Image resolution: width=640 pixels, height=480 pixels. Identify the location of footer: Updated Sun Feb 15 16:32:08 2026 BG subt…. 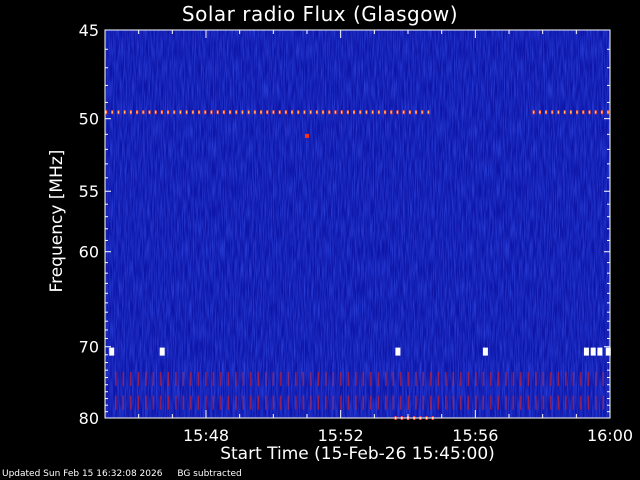
(128, 474).